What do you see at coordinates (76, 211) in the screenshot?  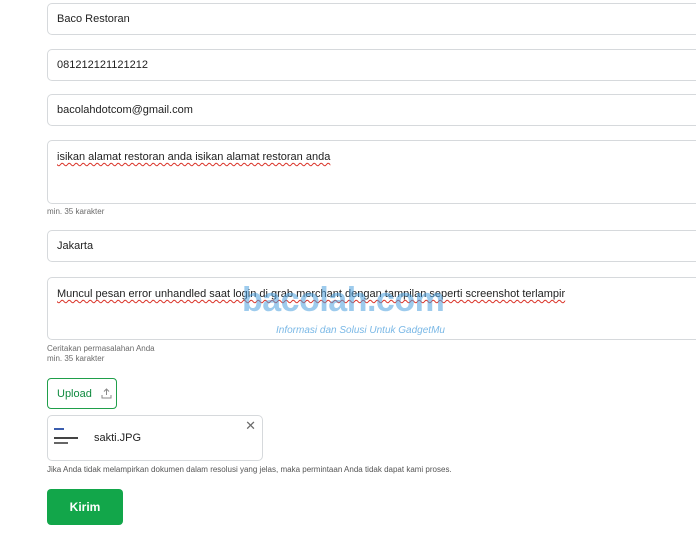 I see `address-min-hint: min. 35 karakter` at bounding box center [76, 211].